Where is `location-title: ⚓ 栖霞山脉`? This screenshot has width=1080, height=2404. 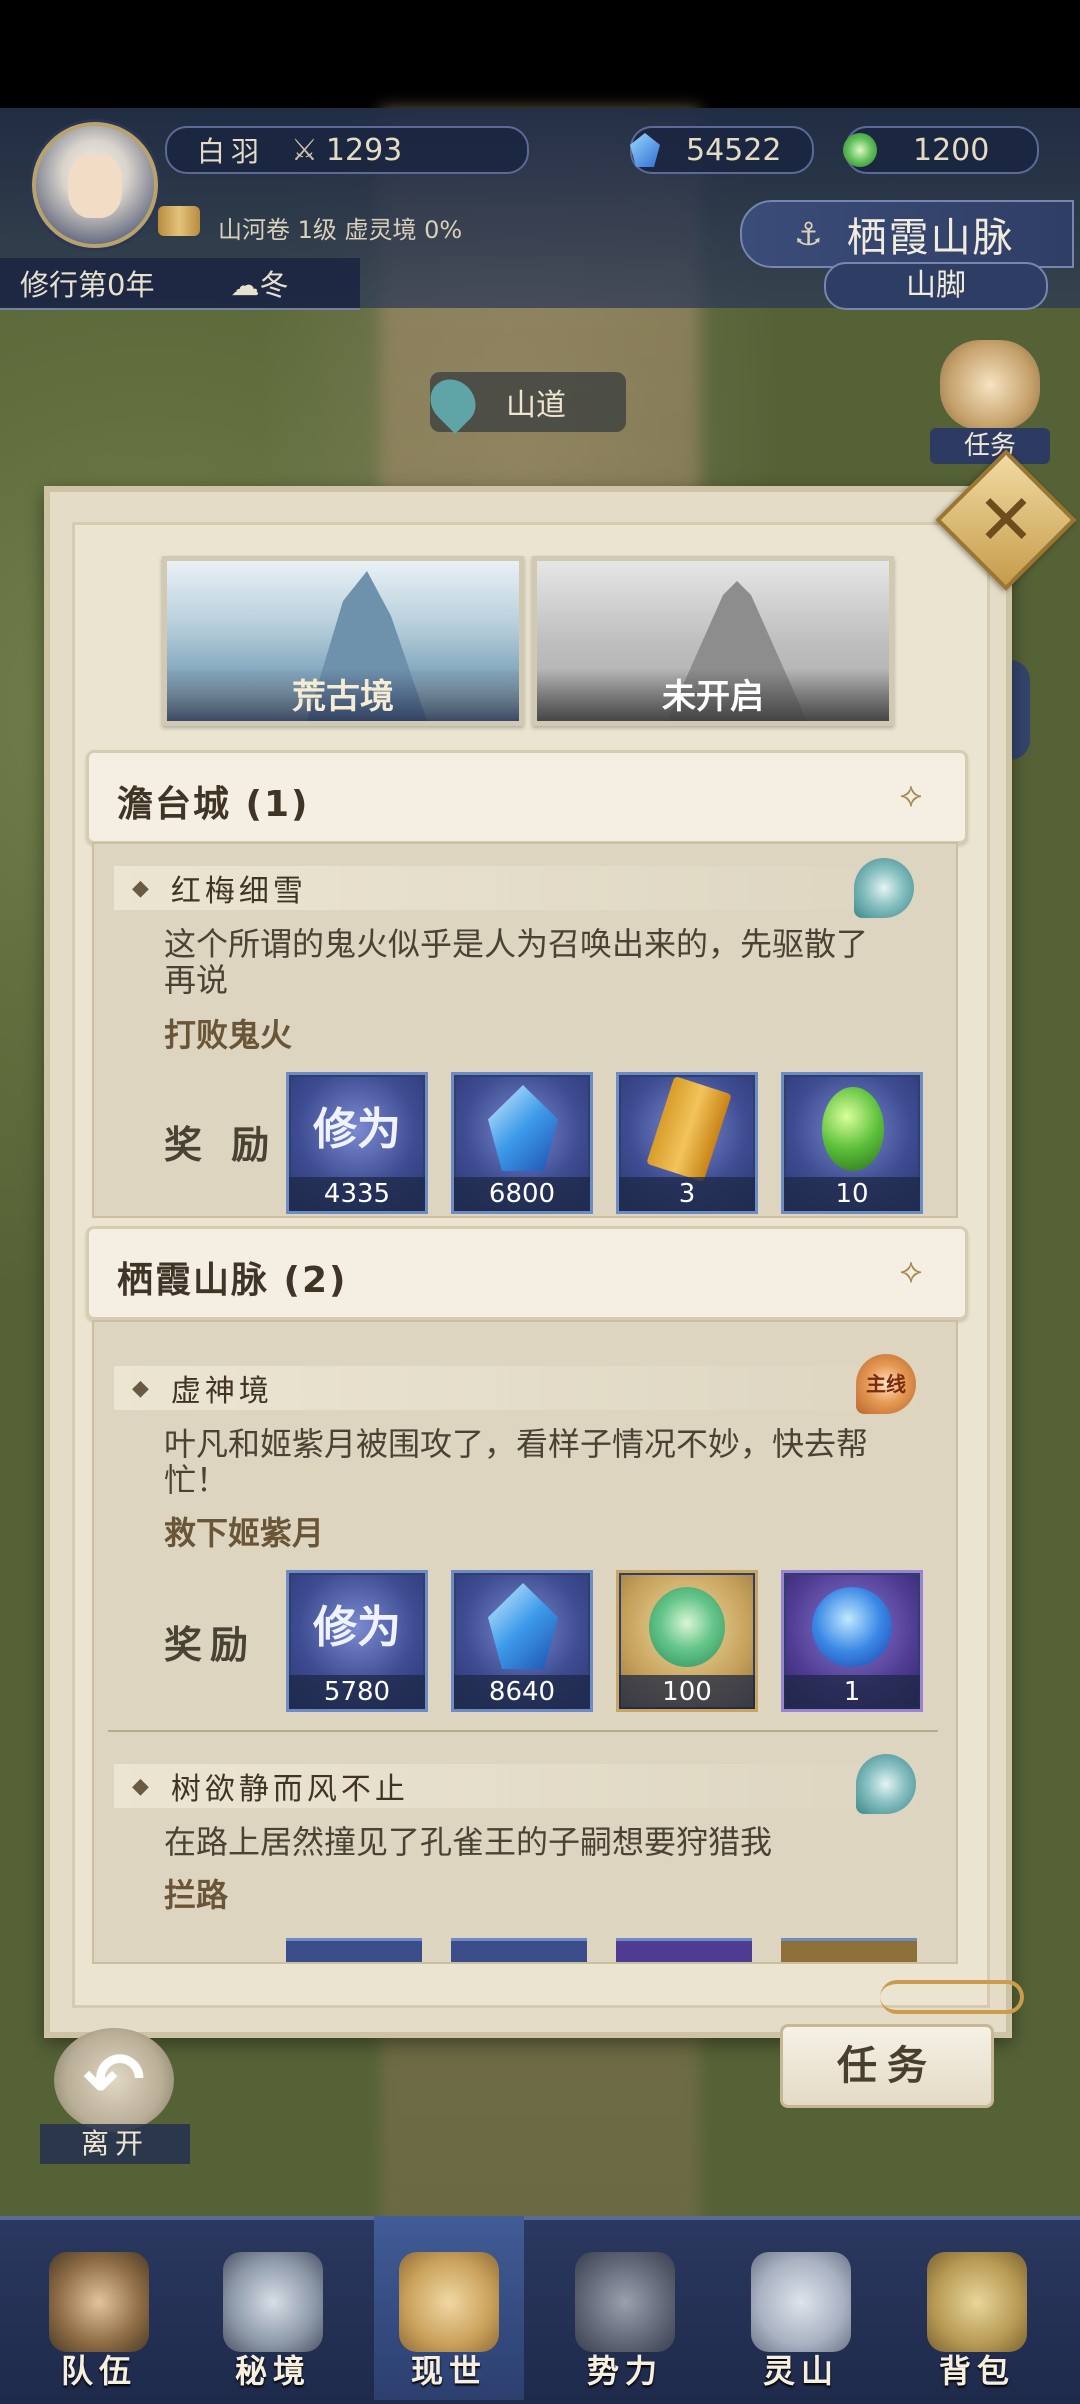 location-title: ⚓ 栖霞山脉 is located at coordinates (907, 234).